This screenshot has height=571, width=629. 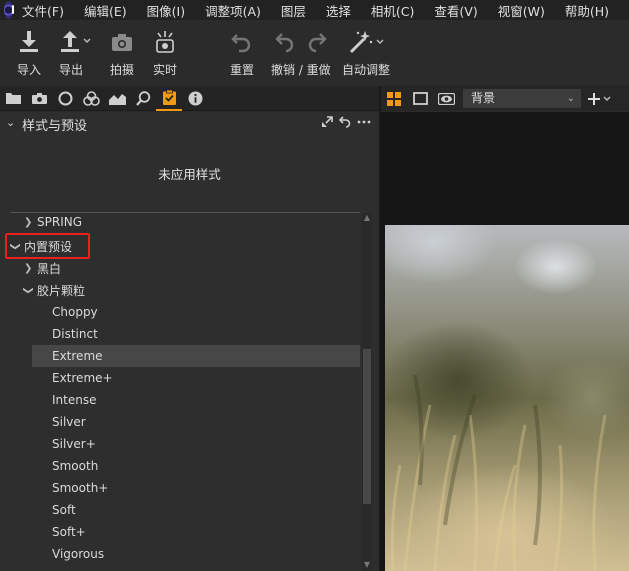 I want to click on preset-item: Silver, so click(x=181, y=422).